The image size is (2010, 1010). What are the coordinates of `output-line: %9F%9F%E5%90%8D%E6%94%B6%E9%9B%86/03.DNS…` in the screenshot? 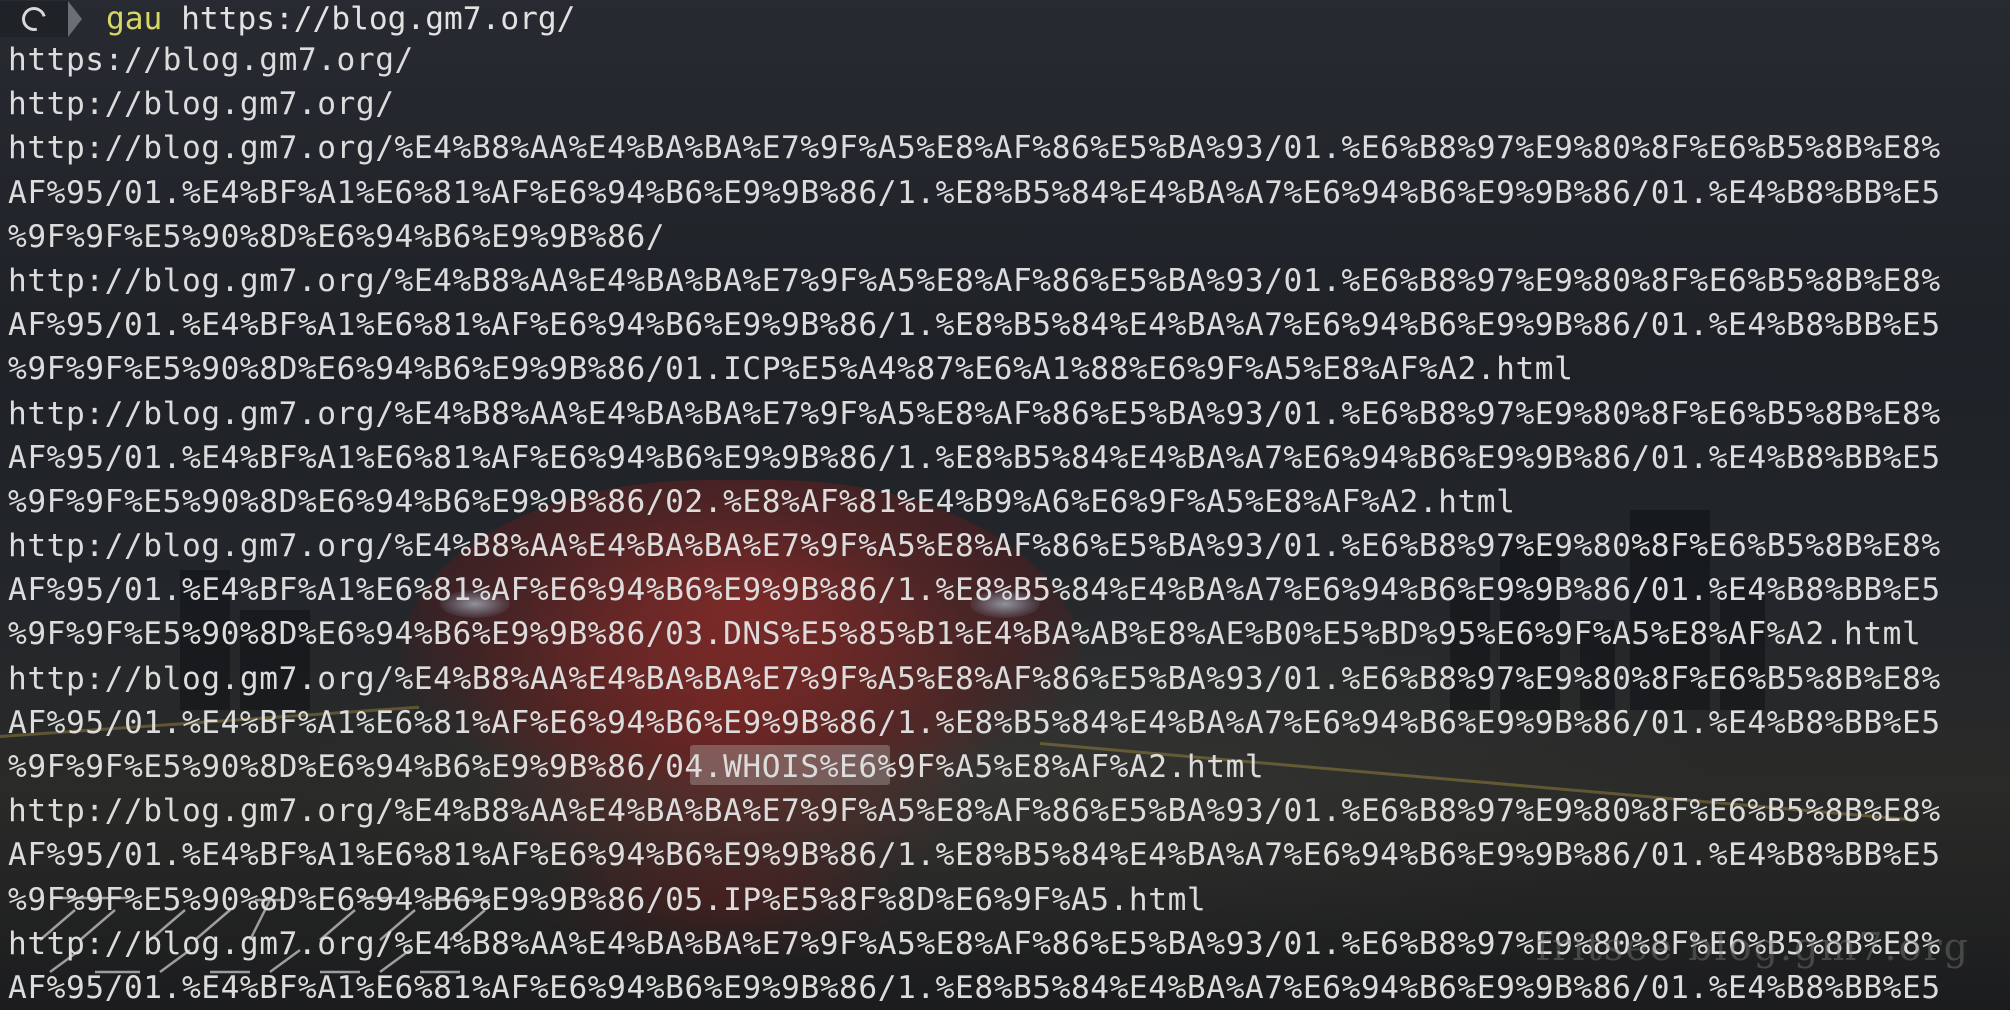 It's located at (965, 634).